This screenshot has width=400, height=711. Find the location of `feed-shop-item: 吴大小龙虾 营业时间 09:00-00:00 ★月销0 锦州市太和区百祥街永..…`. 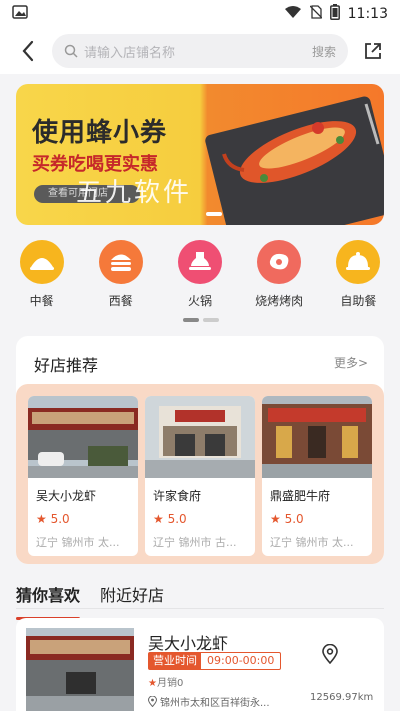

feed-shop-item: 吴大小龙虾 营业时间 09:00-00:00 ★月销0 锦州市太和区百祥街永..… is located at coordinates (200, 664).